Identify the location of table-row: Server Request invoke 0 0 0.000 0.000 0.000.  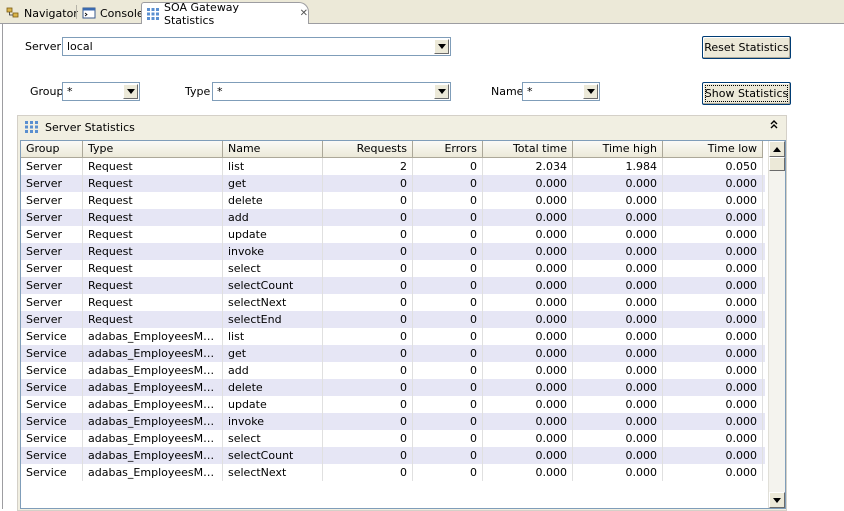
(393, 251).